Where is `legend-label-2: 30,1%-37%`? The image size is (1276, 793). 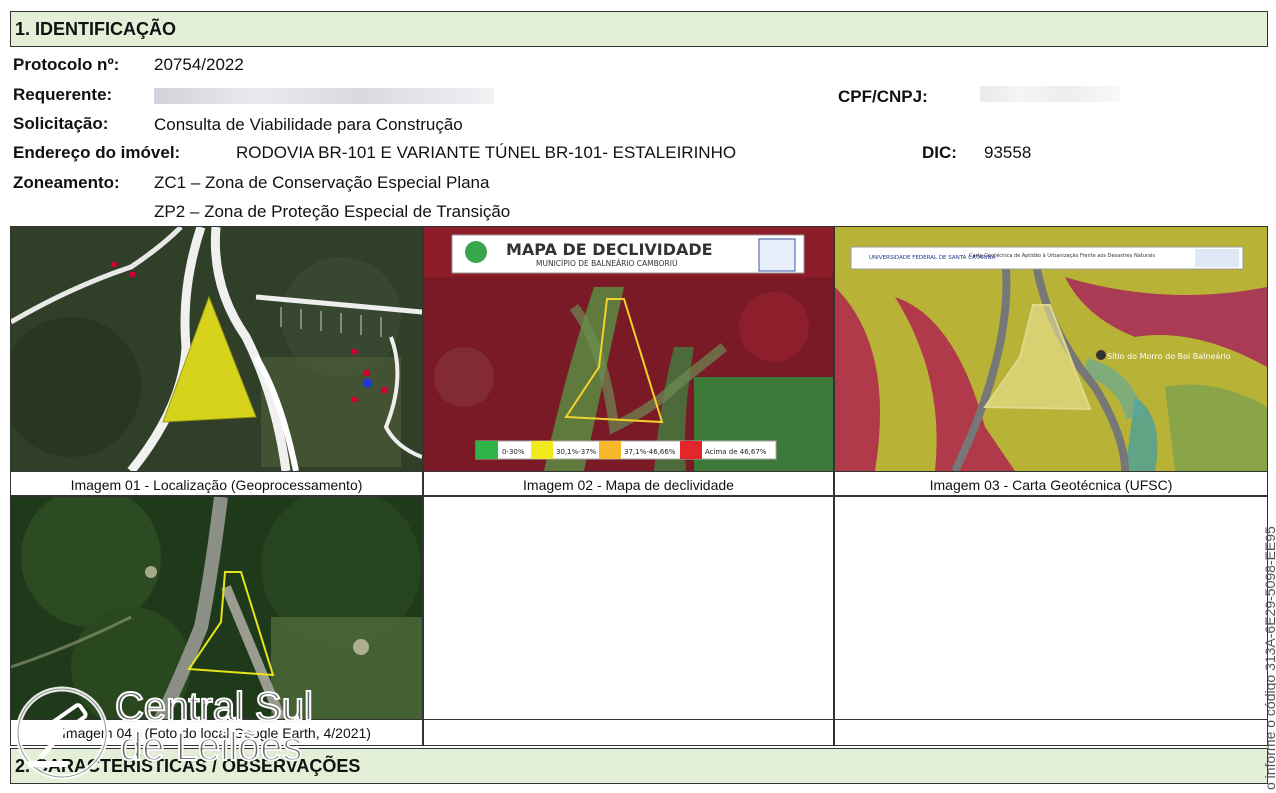 legend-label-2: 30,1%-37% is located at coordinates (576, 452).